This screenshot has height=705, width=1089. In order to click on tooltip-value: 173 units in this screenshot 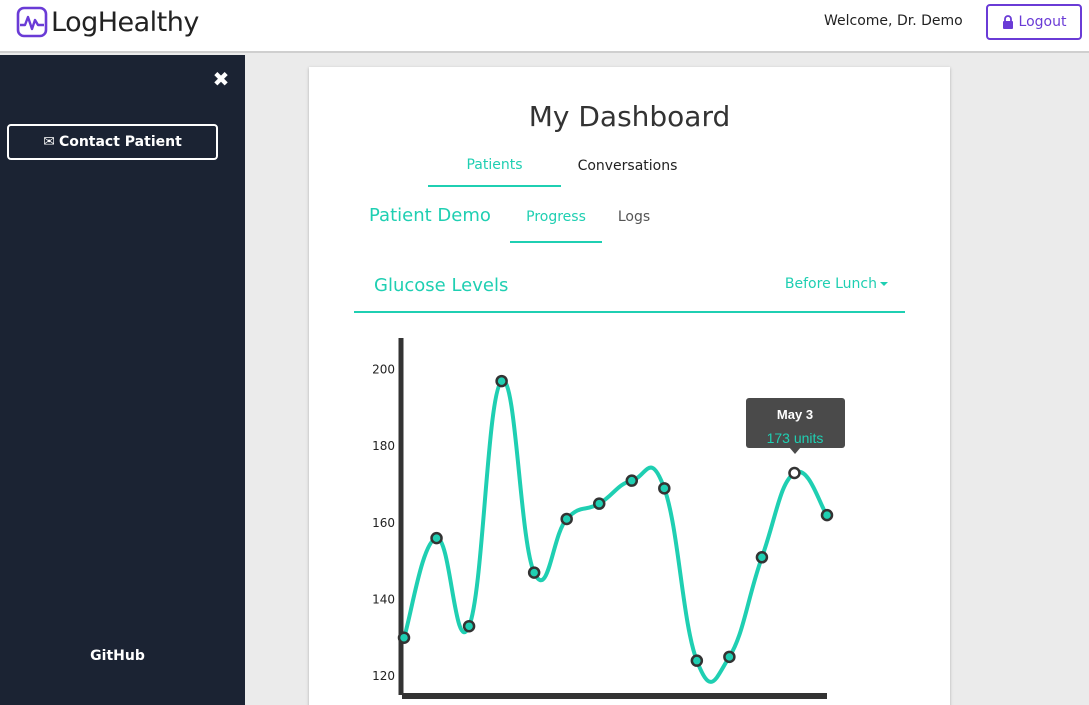, I will do `click(795, 438)`.